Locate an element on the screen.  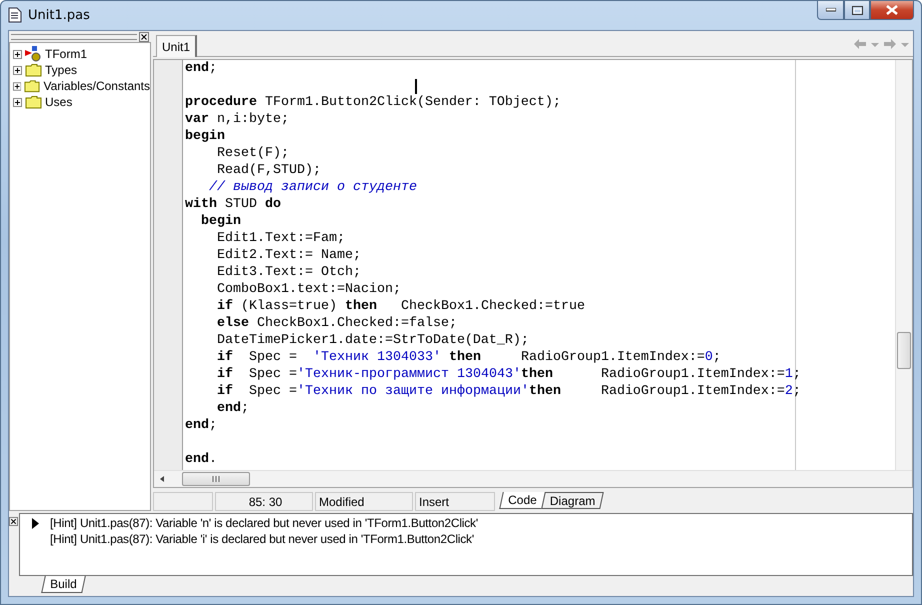
code-line: Reset(F); is located at coordinates (253, 154).